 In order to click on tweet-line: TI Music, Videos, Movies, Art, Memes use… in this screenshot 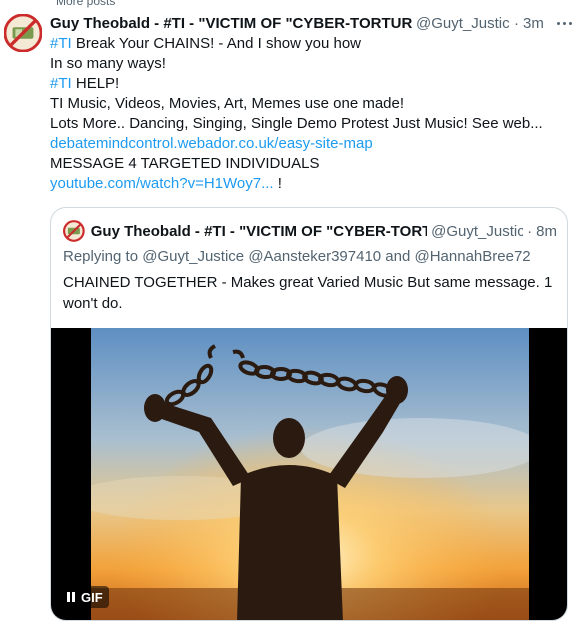, I will do `click(227, 103)`.